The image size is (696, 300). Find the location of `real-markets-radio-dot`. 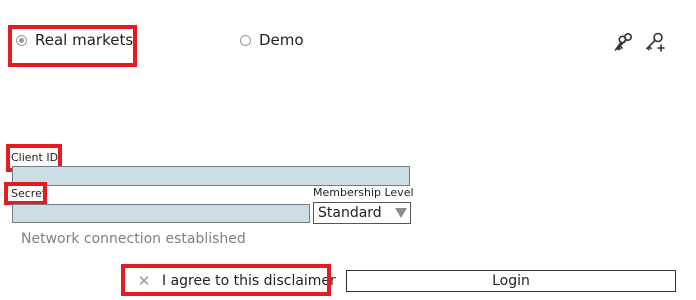

real-markets-radio-dot is located at coordinates (21, 40).